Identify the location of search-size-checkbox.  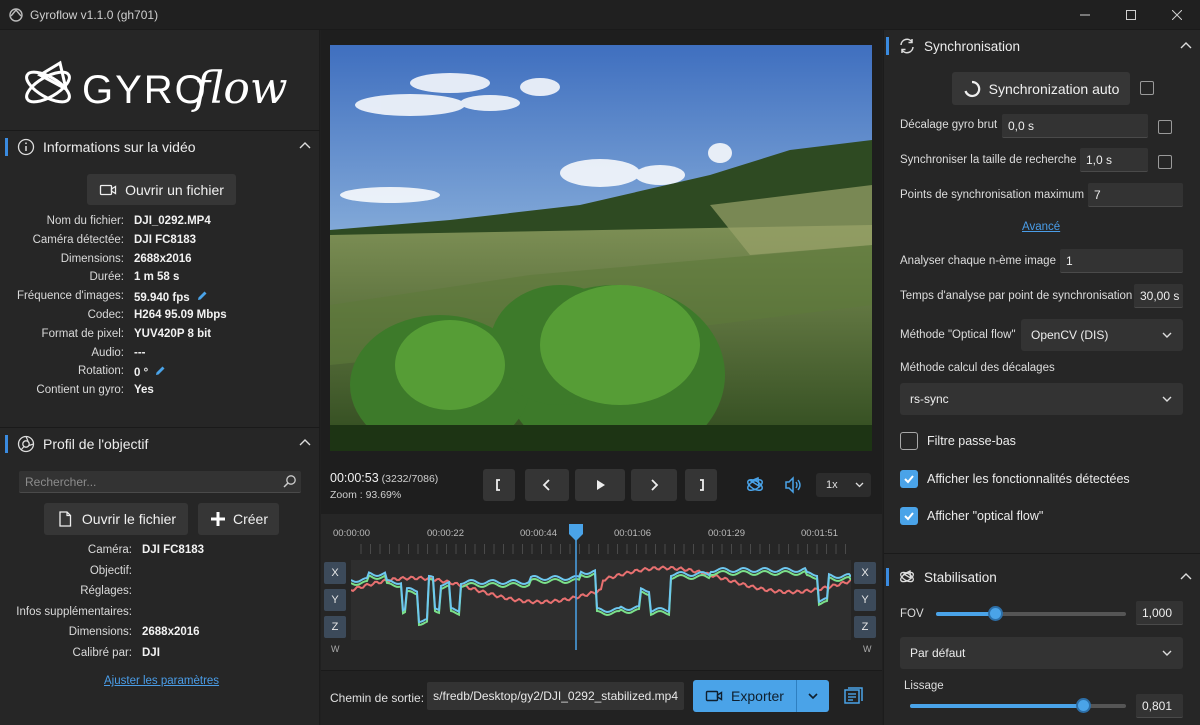
(1165, 162).